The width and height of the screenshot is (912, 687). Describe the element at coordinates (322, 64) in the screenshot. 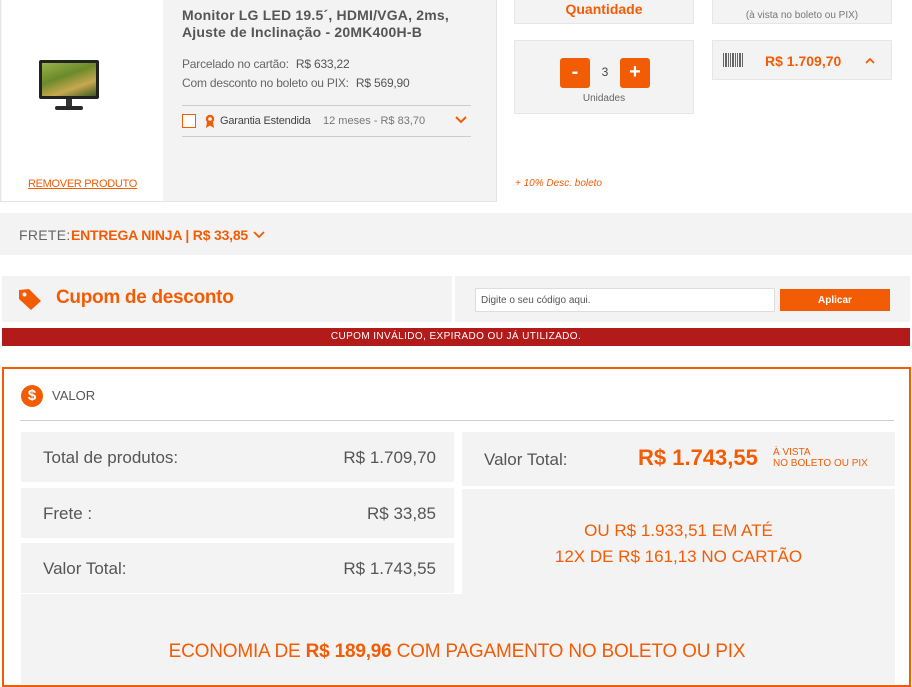

I see `installment-price: R$ 633,22` at that location.